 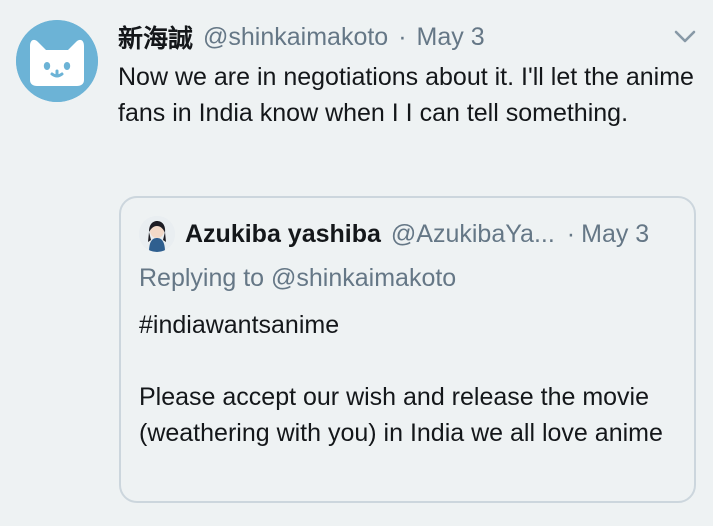 I want to click on user-avatar-icon, so click(x=157, y=234).